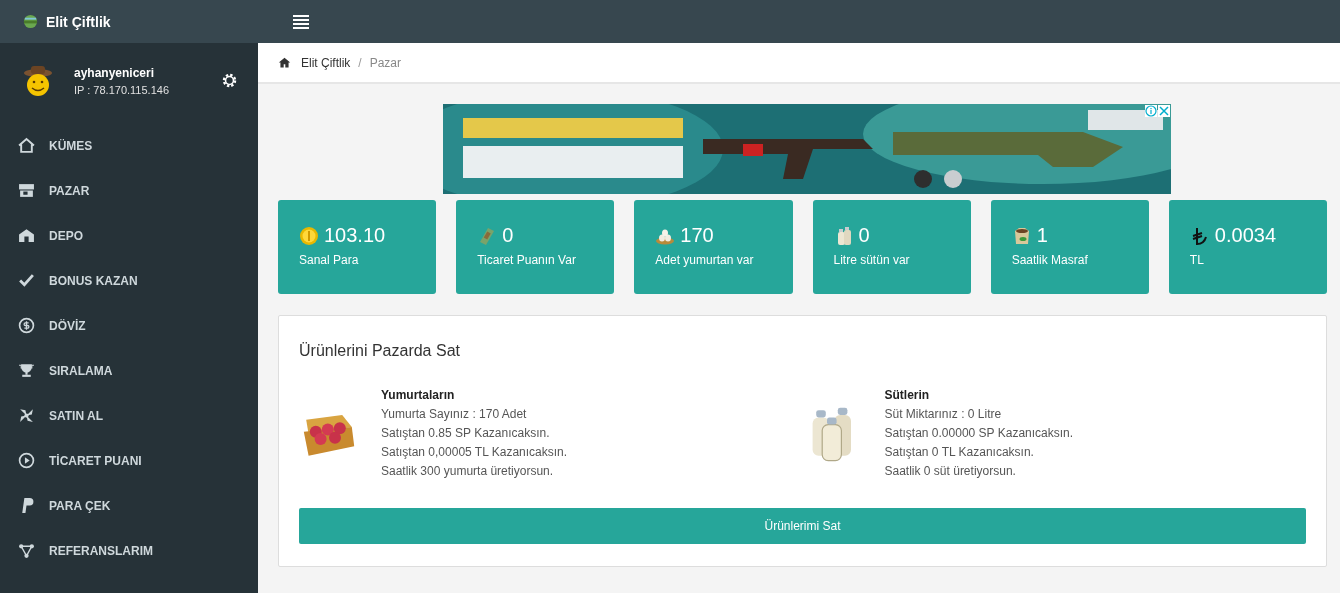 This screenshot has width=1340, height=593. I want to click on sidebar-item: DÖVİZ, so click(129, 325).